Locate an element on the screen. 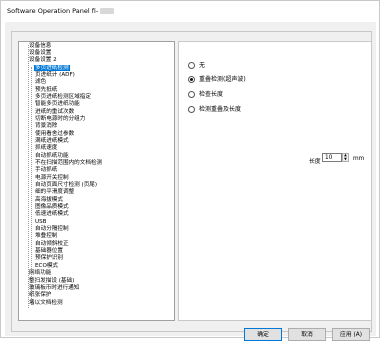 This screenshot has height=342, width=380. tree-item-label: 自动页面尺寸检测 (页尾) is located at coordinates (66, 185).